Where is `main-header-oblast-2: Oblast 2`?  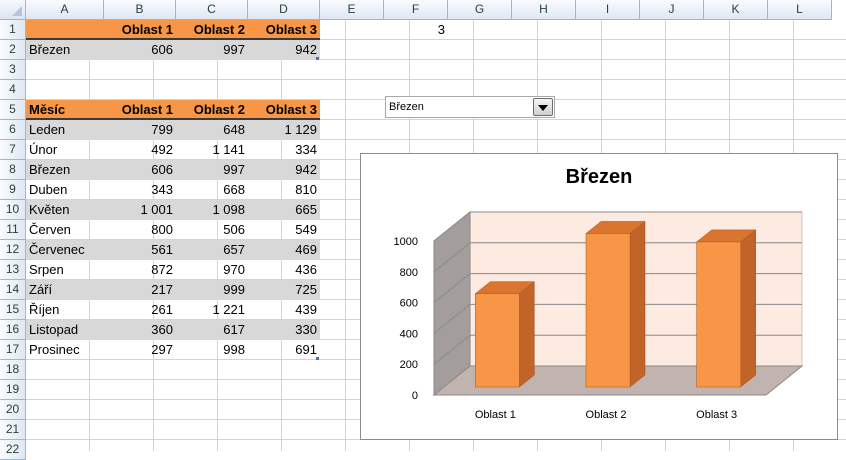
main-header-oblast-2: Oblast 2 is located at coordinates (212, 110).